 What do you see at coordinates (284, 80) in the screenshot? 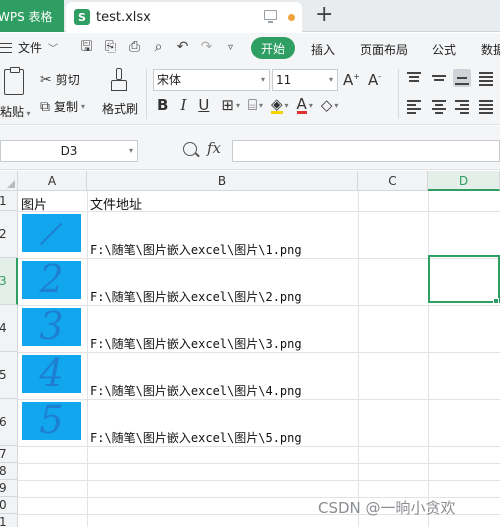
I see `font-size-value: 11` at bounding box center [284, 80].